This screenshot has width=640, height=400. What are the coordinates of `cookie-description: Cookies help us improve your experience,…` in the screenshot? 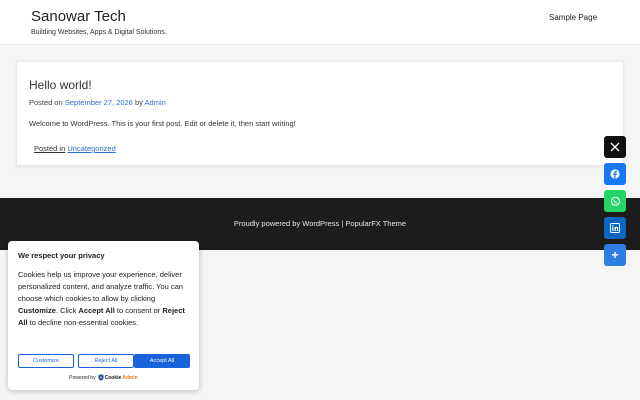 It's located at (104, 299).